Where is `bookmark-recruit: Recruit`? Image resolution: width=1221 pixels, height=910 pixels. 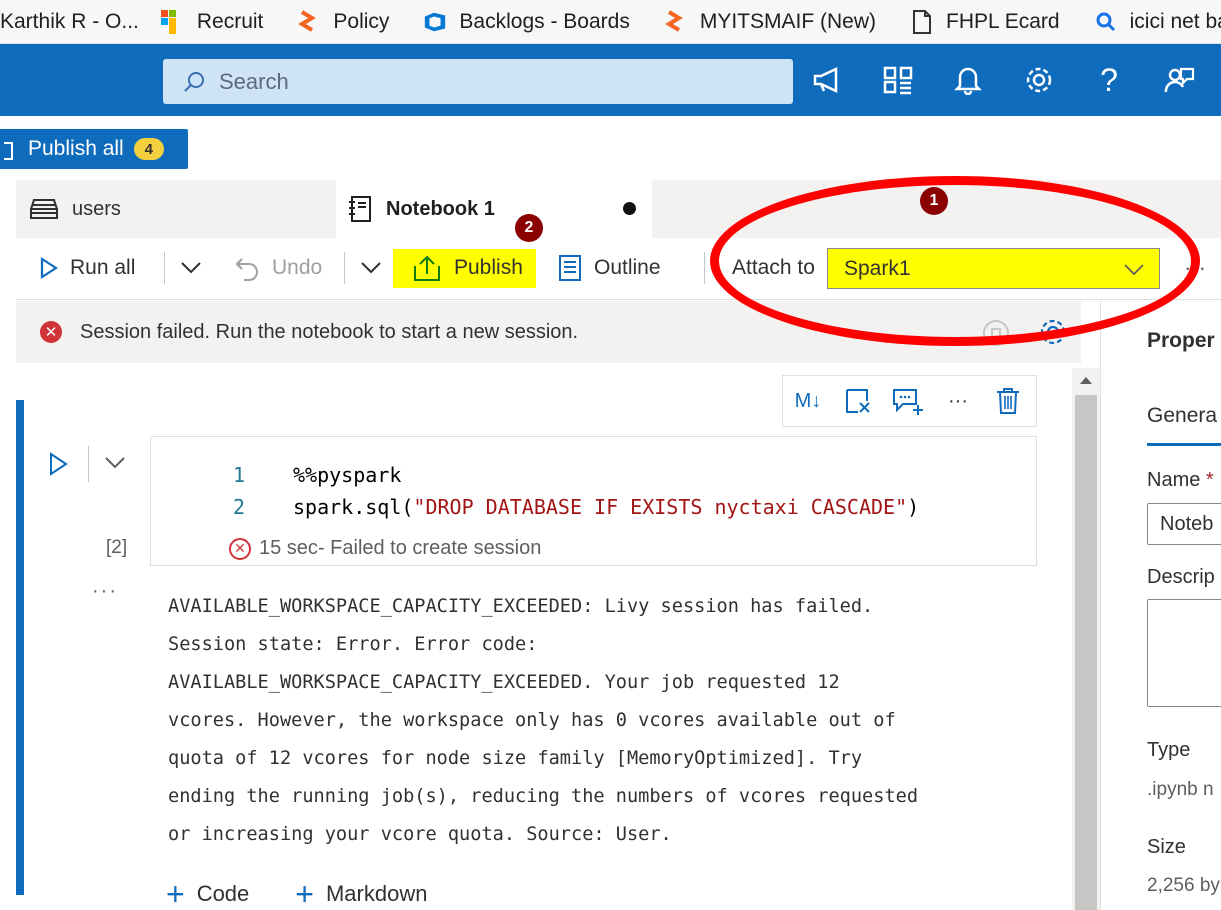
bookmark-recruit: Recruit is located at coordinates (212, 21).